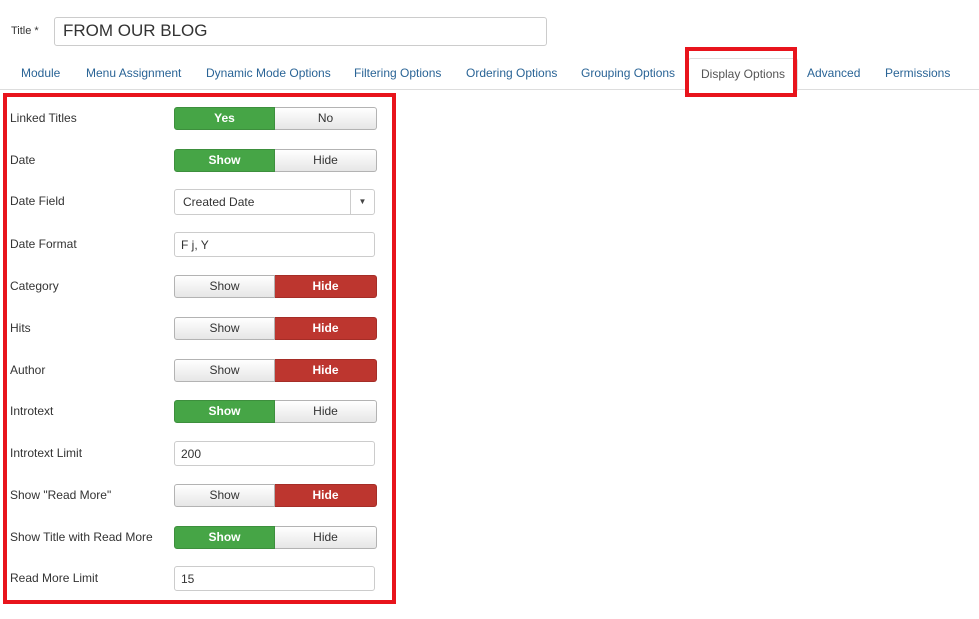 The width and height of the screenshot is (979, 619). Describe the element at coordinates (274, 244) in the screenshot. I see `date-format-input` at that location.